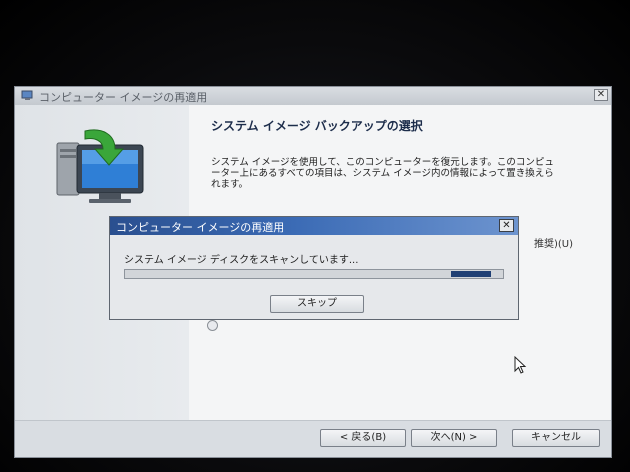  I want to click on skip-button: スキップ, so click(317, 304).